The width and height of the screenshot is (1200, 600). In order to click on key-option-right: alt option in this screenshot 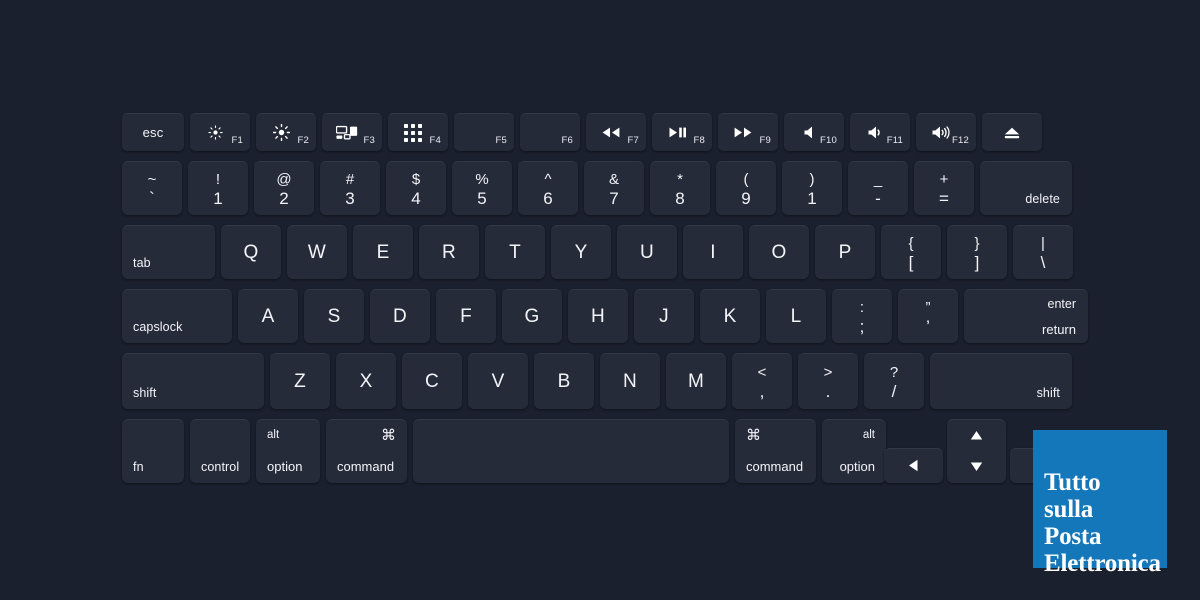, I will do `click(854, 451)`.